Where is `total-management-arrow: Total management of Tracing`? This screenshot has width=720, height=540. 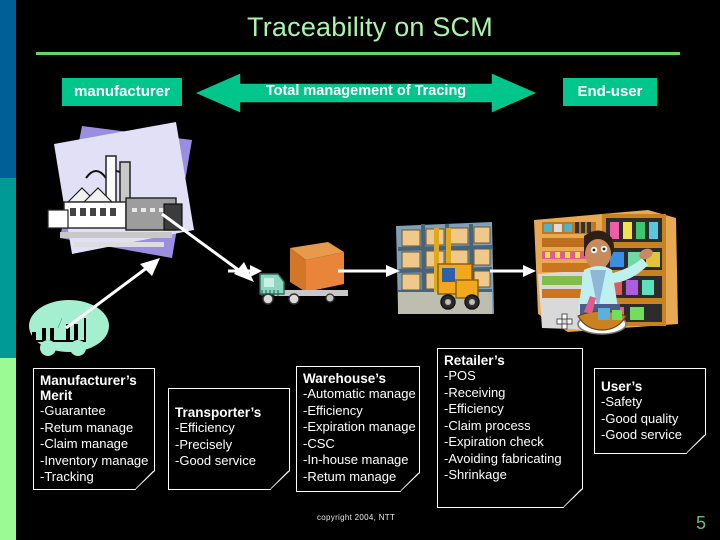 total-management-arrow: Total management of Tracing is located at coordinates (366, 93).